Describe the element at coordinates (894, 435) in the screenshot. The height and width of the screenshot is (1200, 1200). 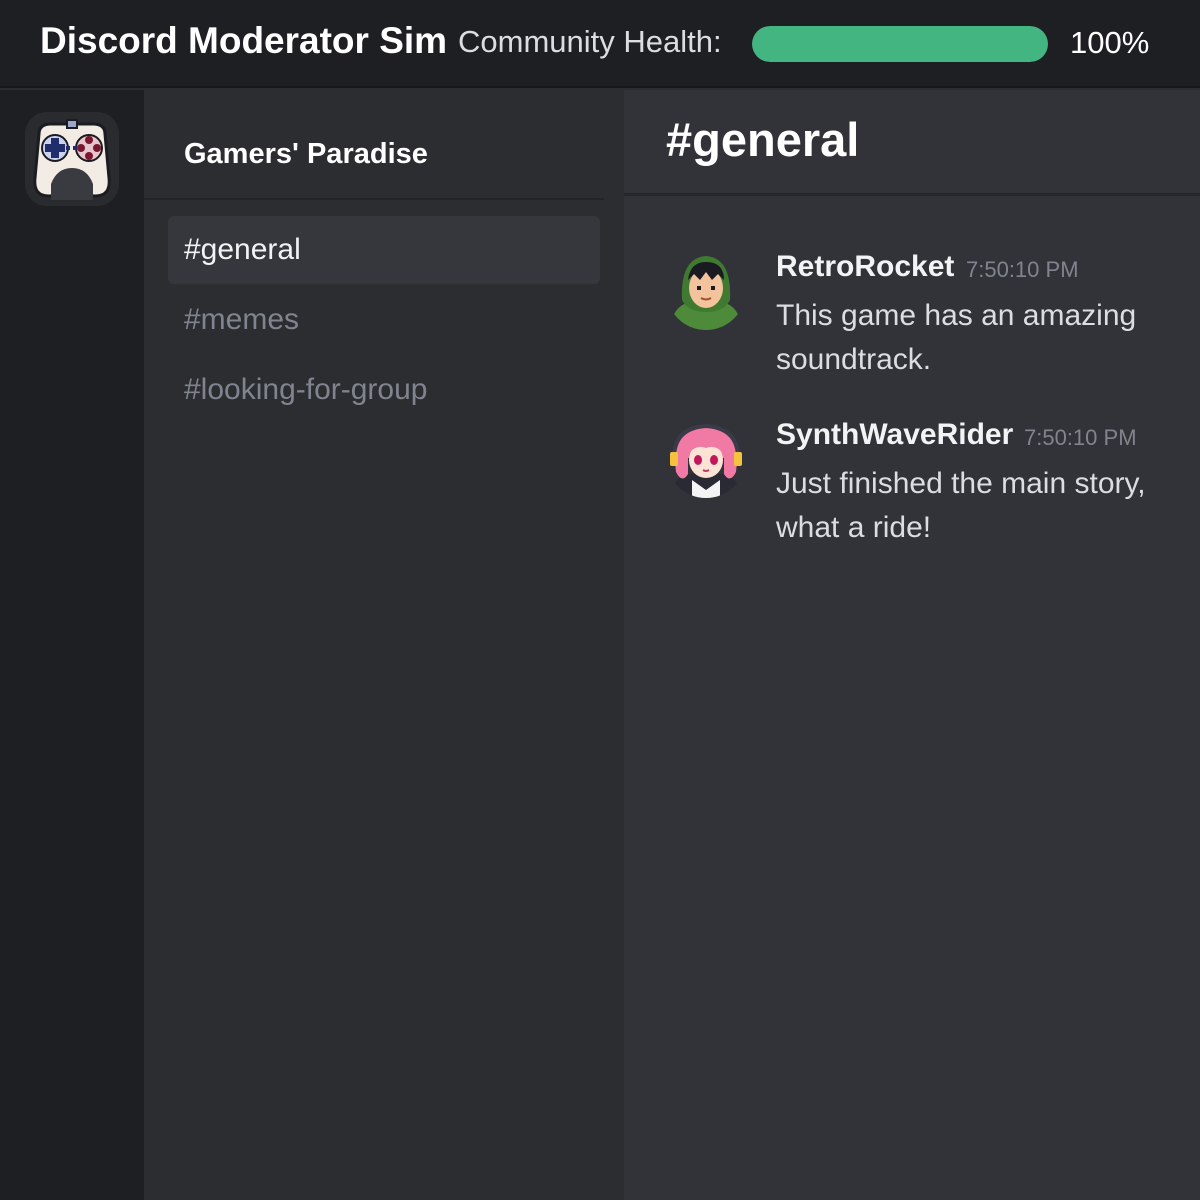
I see `message-author: SynthWaveRider` at that location.